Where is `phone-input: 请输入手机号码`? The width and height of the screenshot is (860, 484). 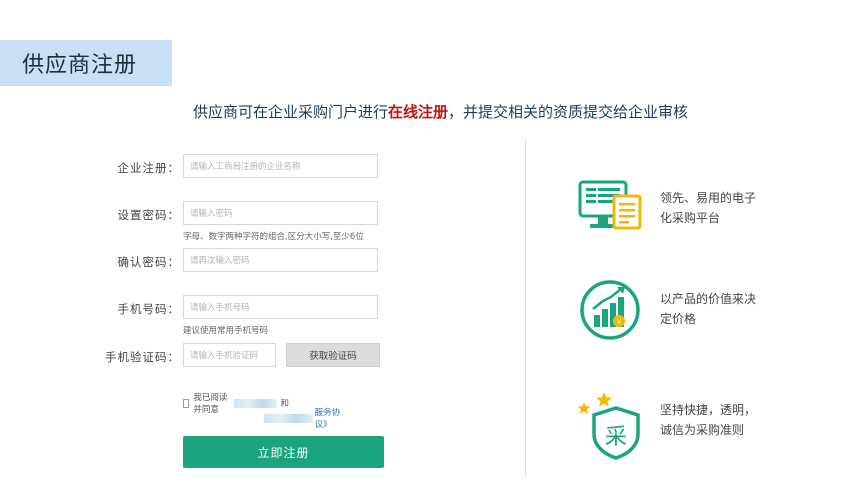 phone-input: 请输入手机号码 is located at coordinates (280, 307).